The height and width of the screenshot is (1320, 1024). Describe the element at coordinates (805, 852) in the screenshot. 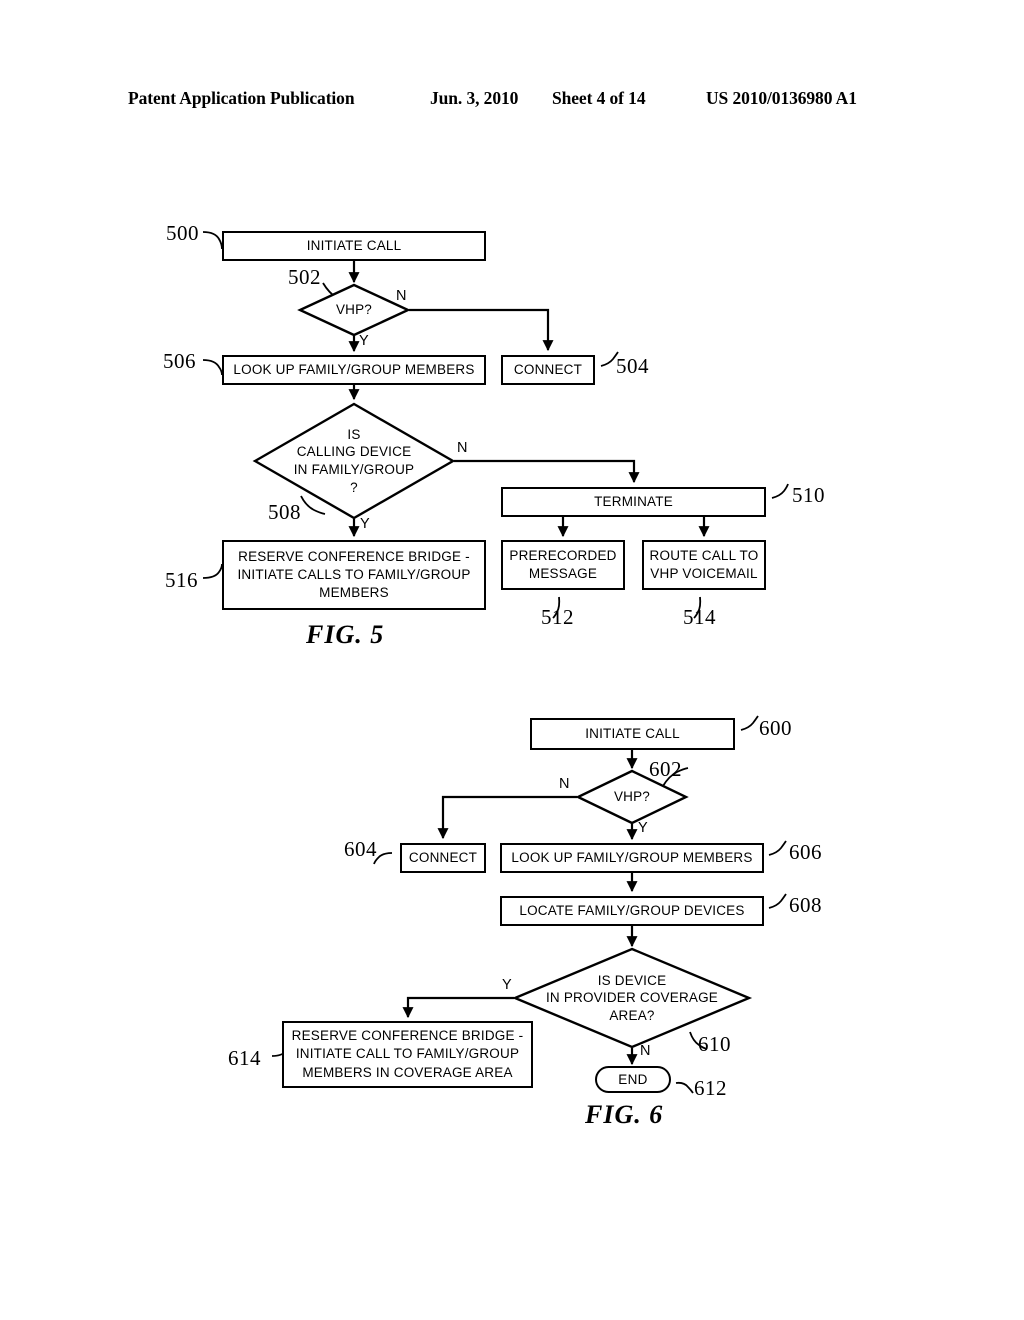

I see `ref-numeral-606: 606` at that location.